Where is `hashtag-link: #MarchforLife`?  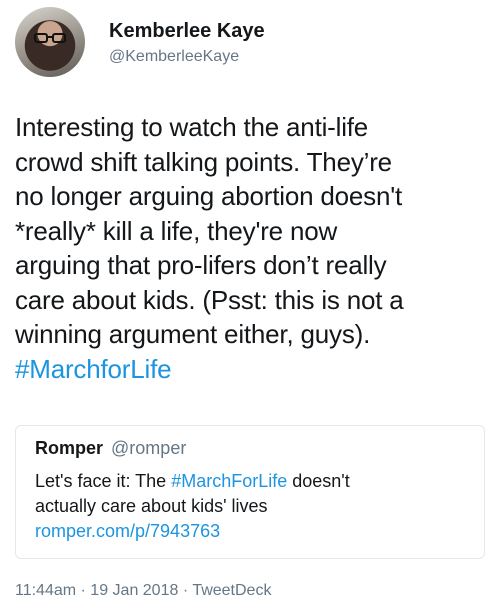 hashtag-link: #MarchforLife is located at coordinates (252, 369).